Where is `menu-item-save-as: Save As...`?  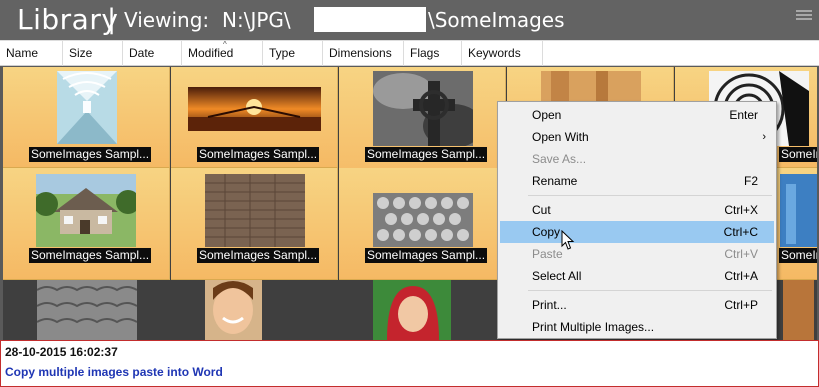
menu-item-save-as: Save As... is located at coordinates (559, 159).